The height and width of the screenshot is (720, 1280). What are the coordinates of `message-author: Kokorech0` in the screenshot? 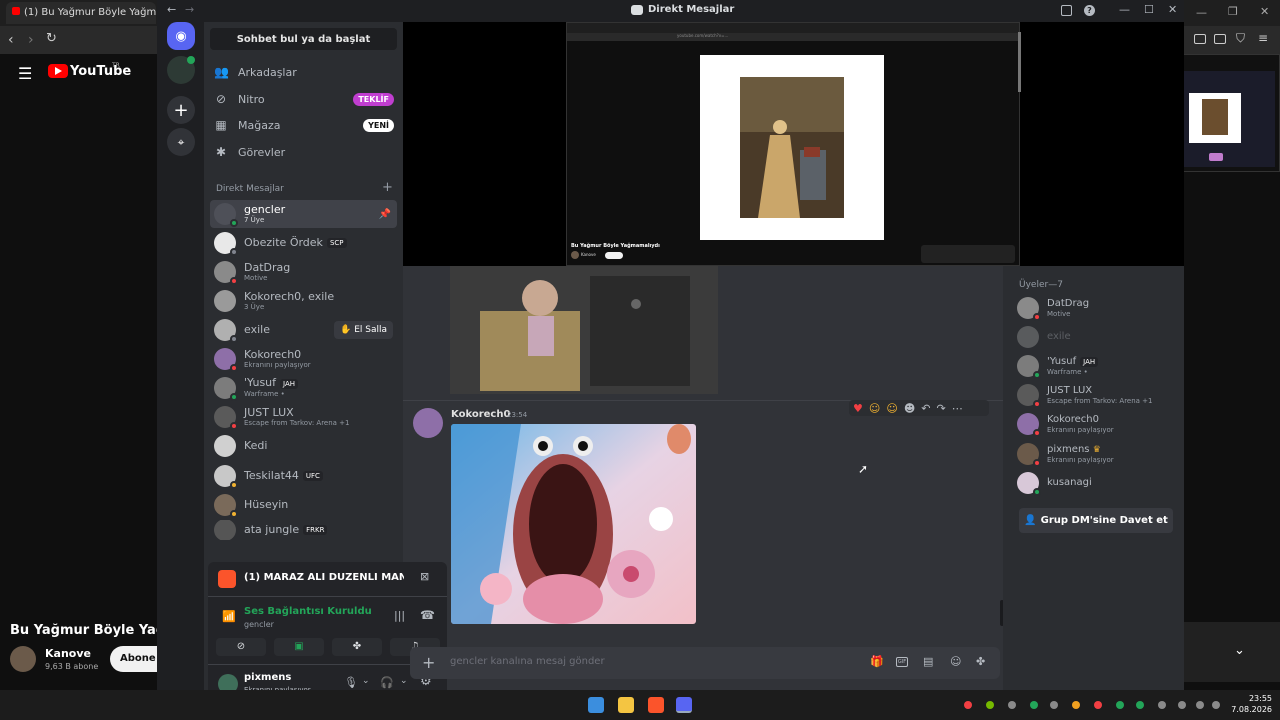 It's located at (480, 414).